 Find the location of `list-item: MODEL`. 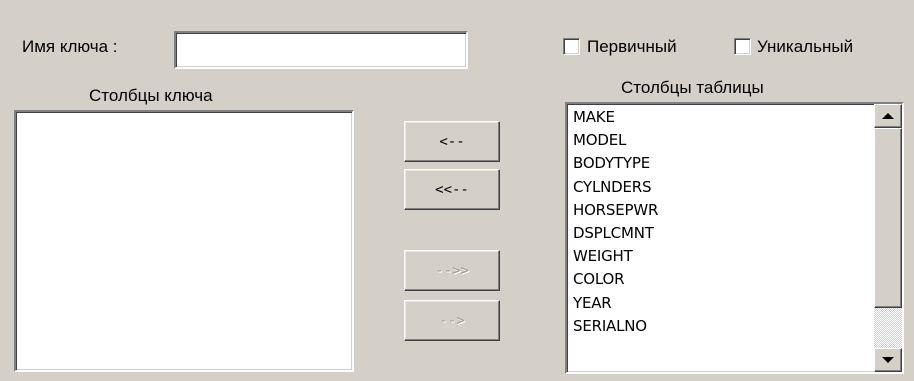

list-item: MODEL is located at coordinates (720, 140).